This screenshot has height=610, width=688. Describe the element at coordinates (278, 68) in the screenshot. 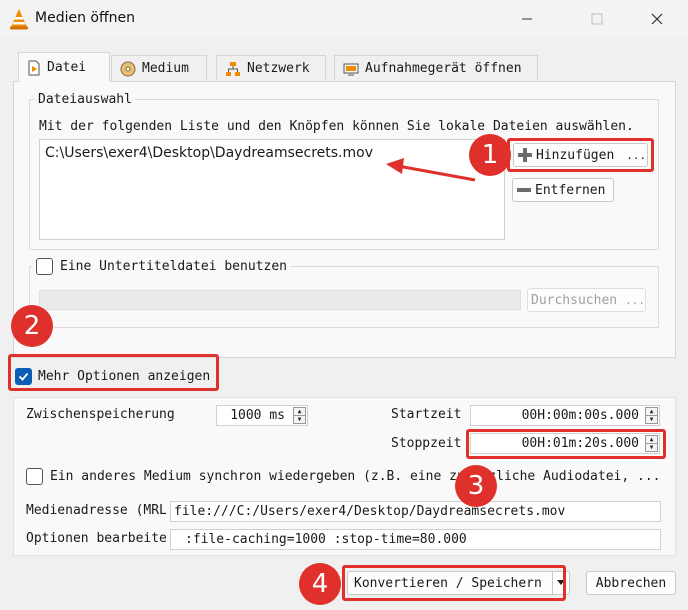

I see `tab-label: Netzwerk` at that location.